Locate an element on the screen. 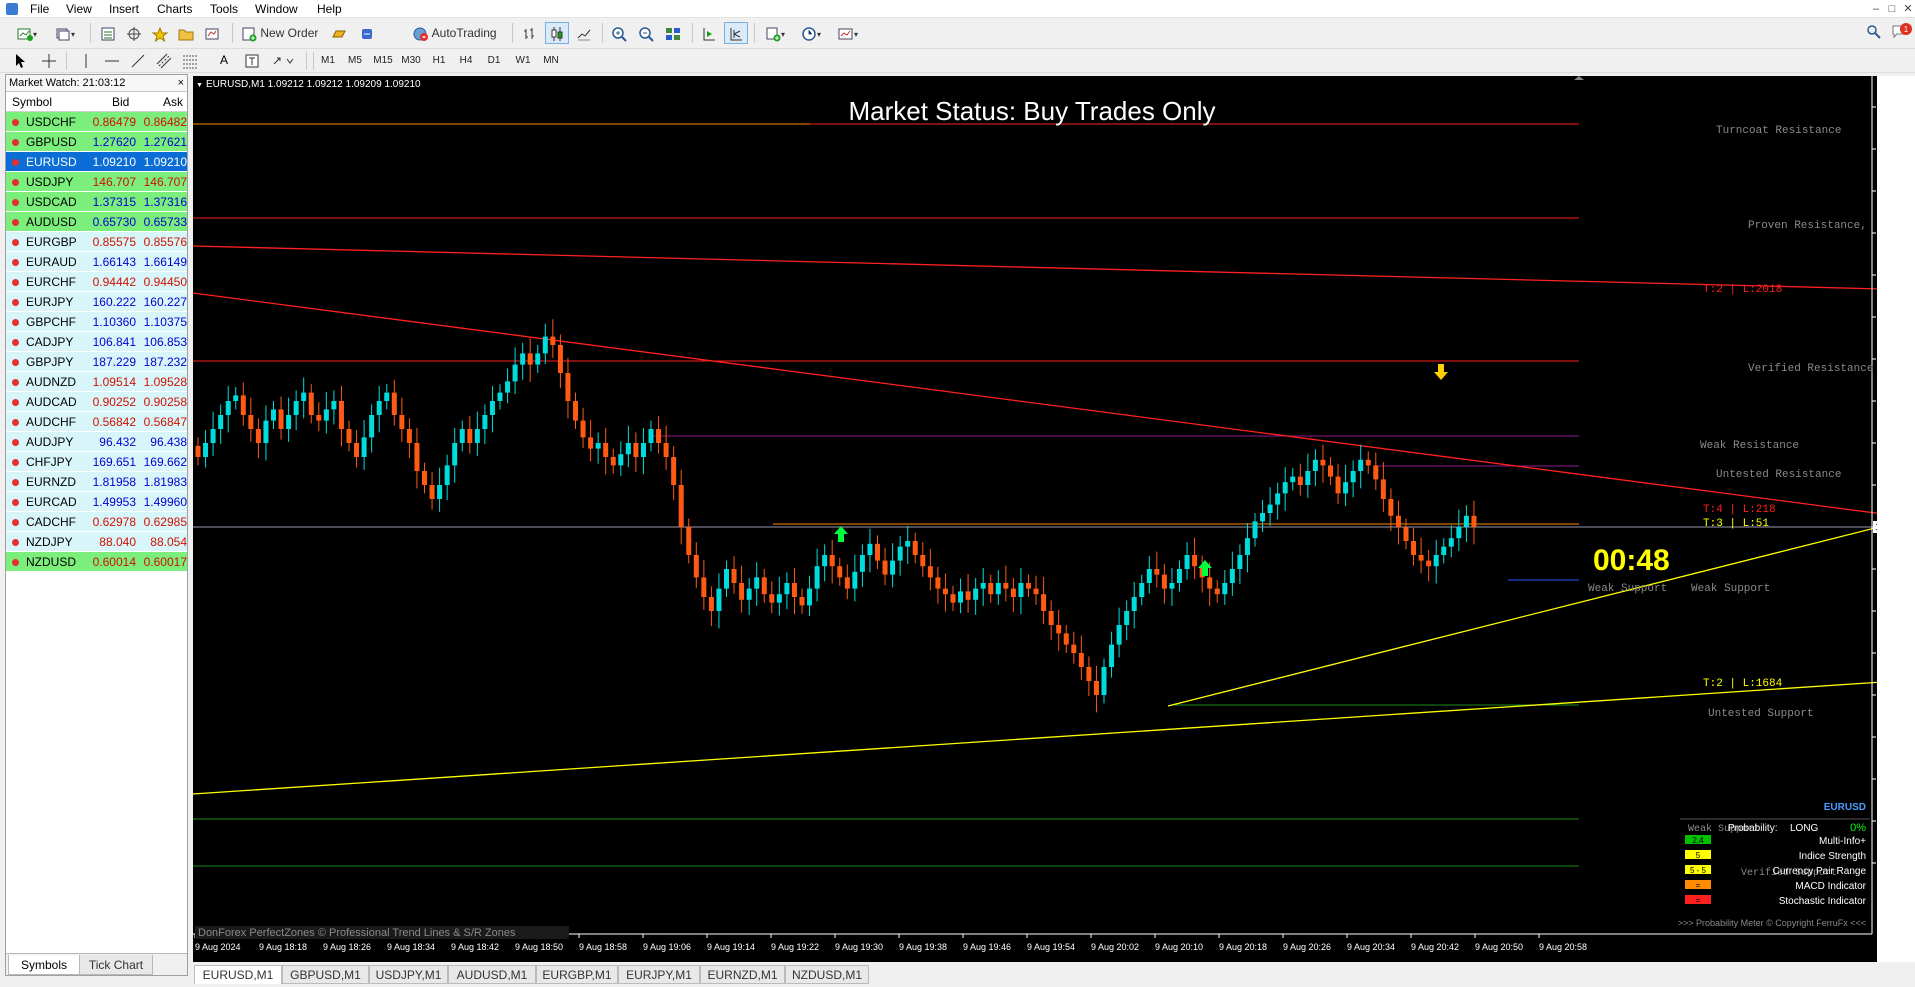 This screenshot has width=1915, height=987. chart-tab: EURJPY,M1 is located at coordinates (659, 974).